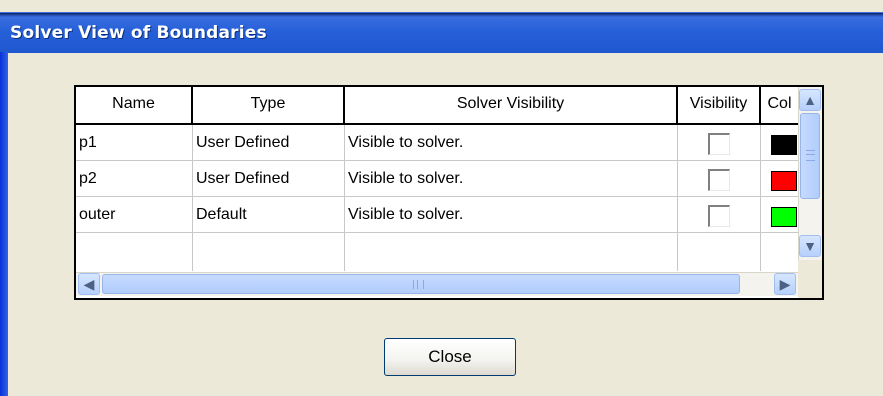 The image size is (883, 396). Describe the element at coordinates (89, 284) in the screenshot. I see `chevron-left-icon: ◀` at that location.